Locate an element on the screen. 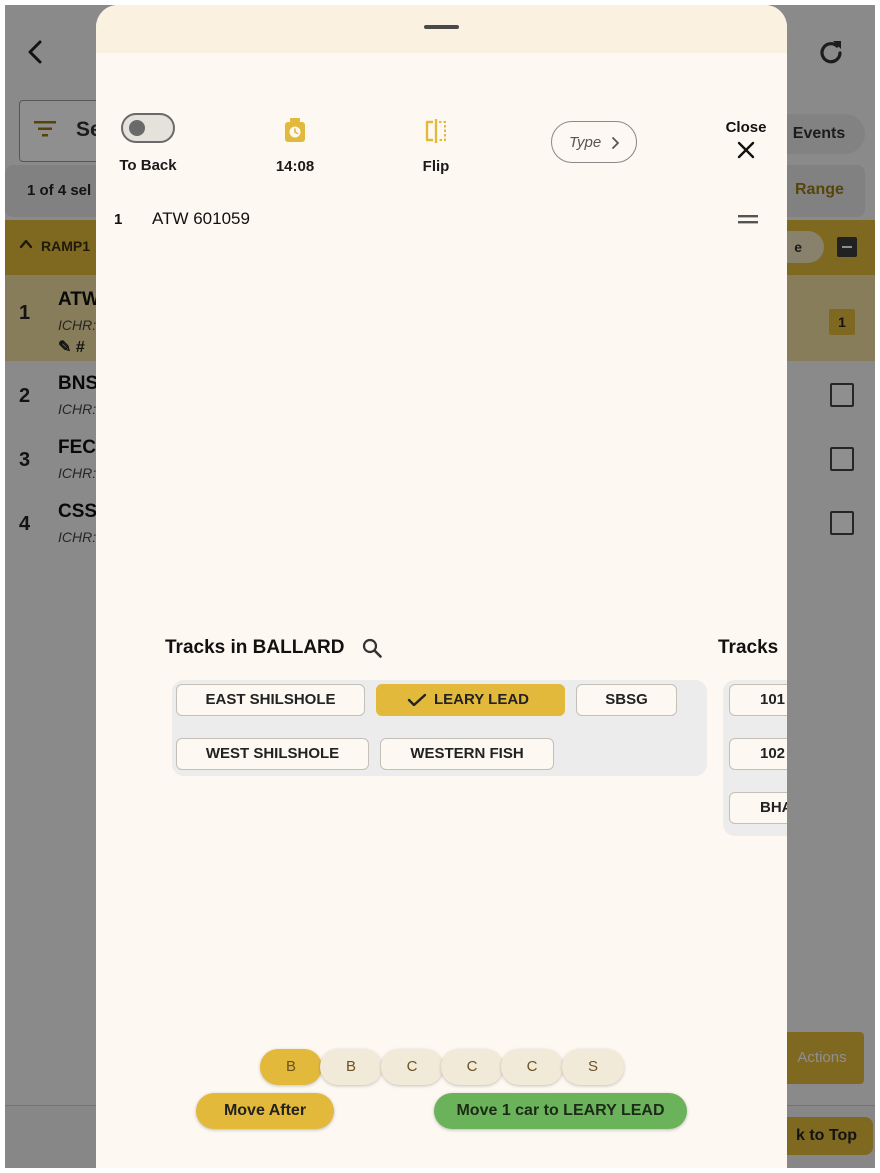 The height and width of the screenshot is (1173, 880). timer-icon is located at coordinates (295, 130).